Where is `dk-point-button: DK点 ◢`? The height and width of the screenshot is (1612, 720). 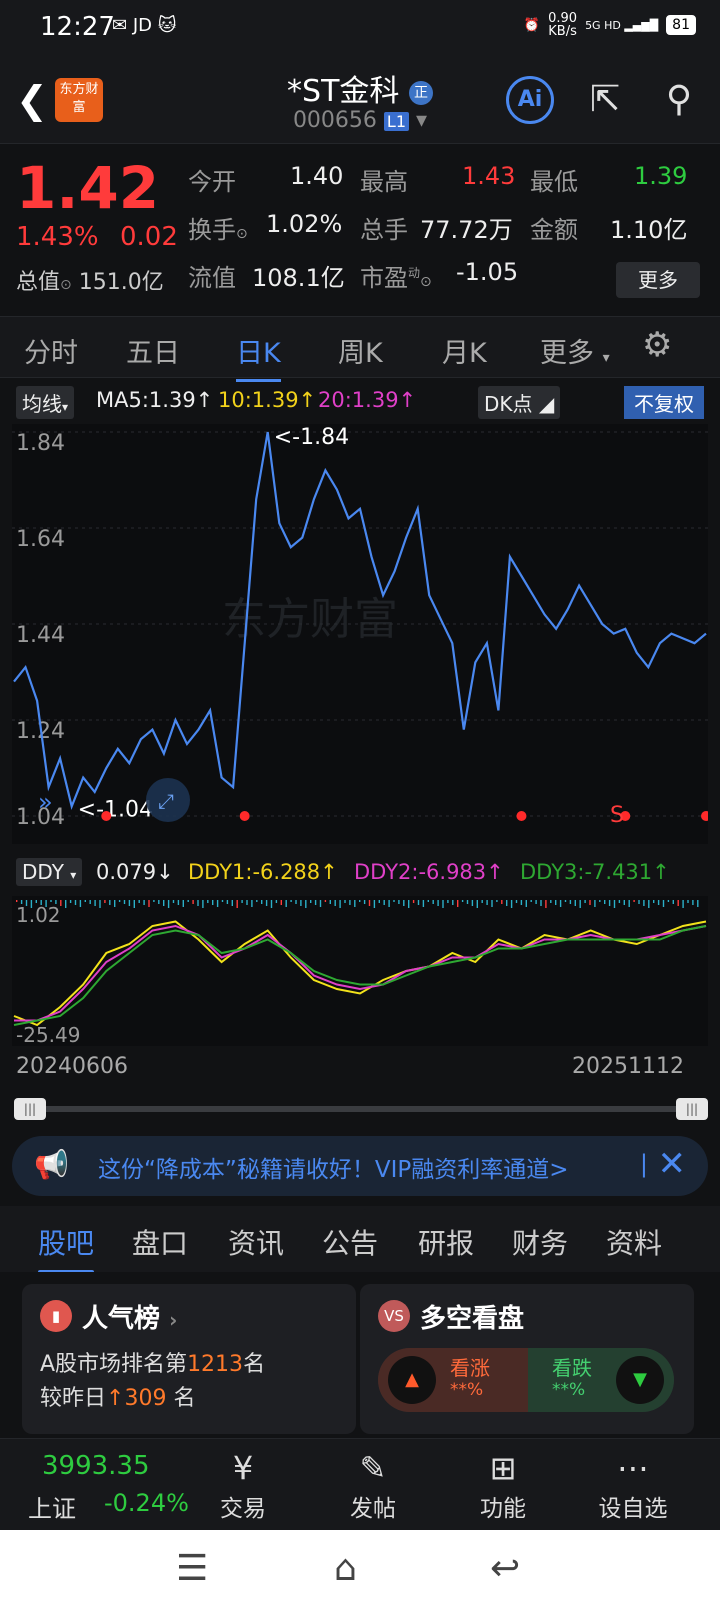 dk-point-button: DK点 ◢ is located at coordinates (519, 402).